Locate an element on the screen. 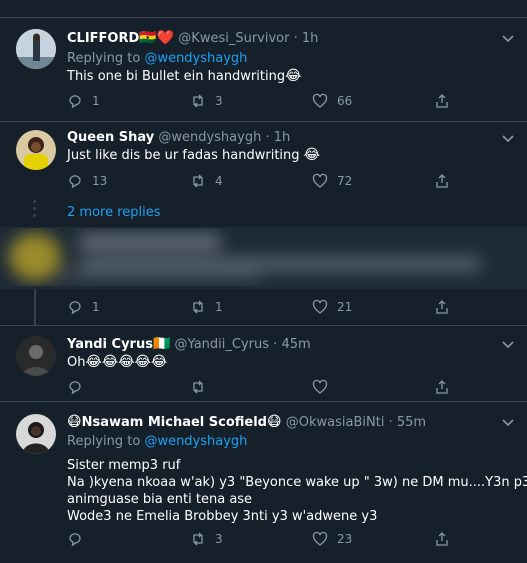  tweet-time: 55m is located at coordinates (411, 422).